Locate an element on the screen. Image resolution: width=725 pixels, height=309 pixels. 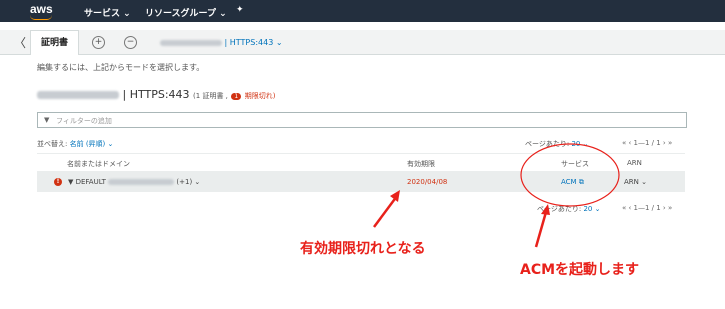
acm-highlight-ellipse is located at coordinates (570, 175).